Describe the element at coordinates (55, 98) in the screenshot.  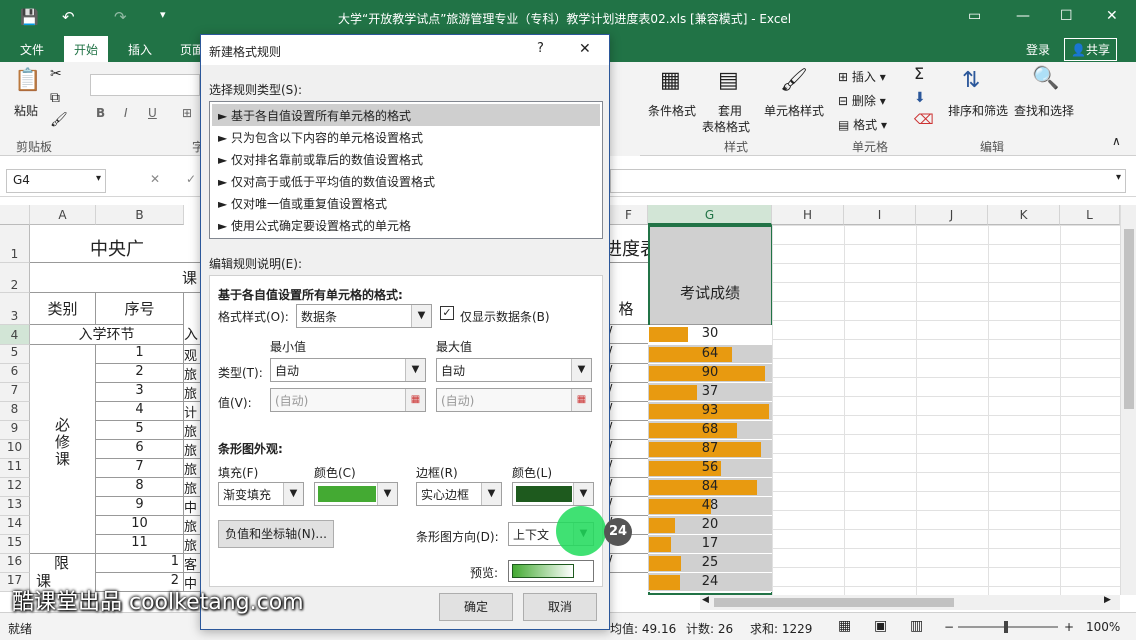
I see `copy-icon: ⧉` at that location.